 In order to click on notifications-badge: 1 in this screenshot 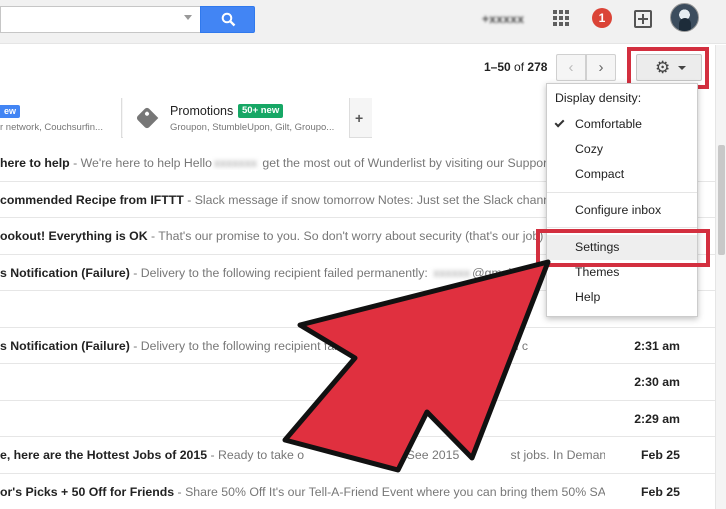, I will do `click(602, 18)`.